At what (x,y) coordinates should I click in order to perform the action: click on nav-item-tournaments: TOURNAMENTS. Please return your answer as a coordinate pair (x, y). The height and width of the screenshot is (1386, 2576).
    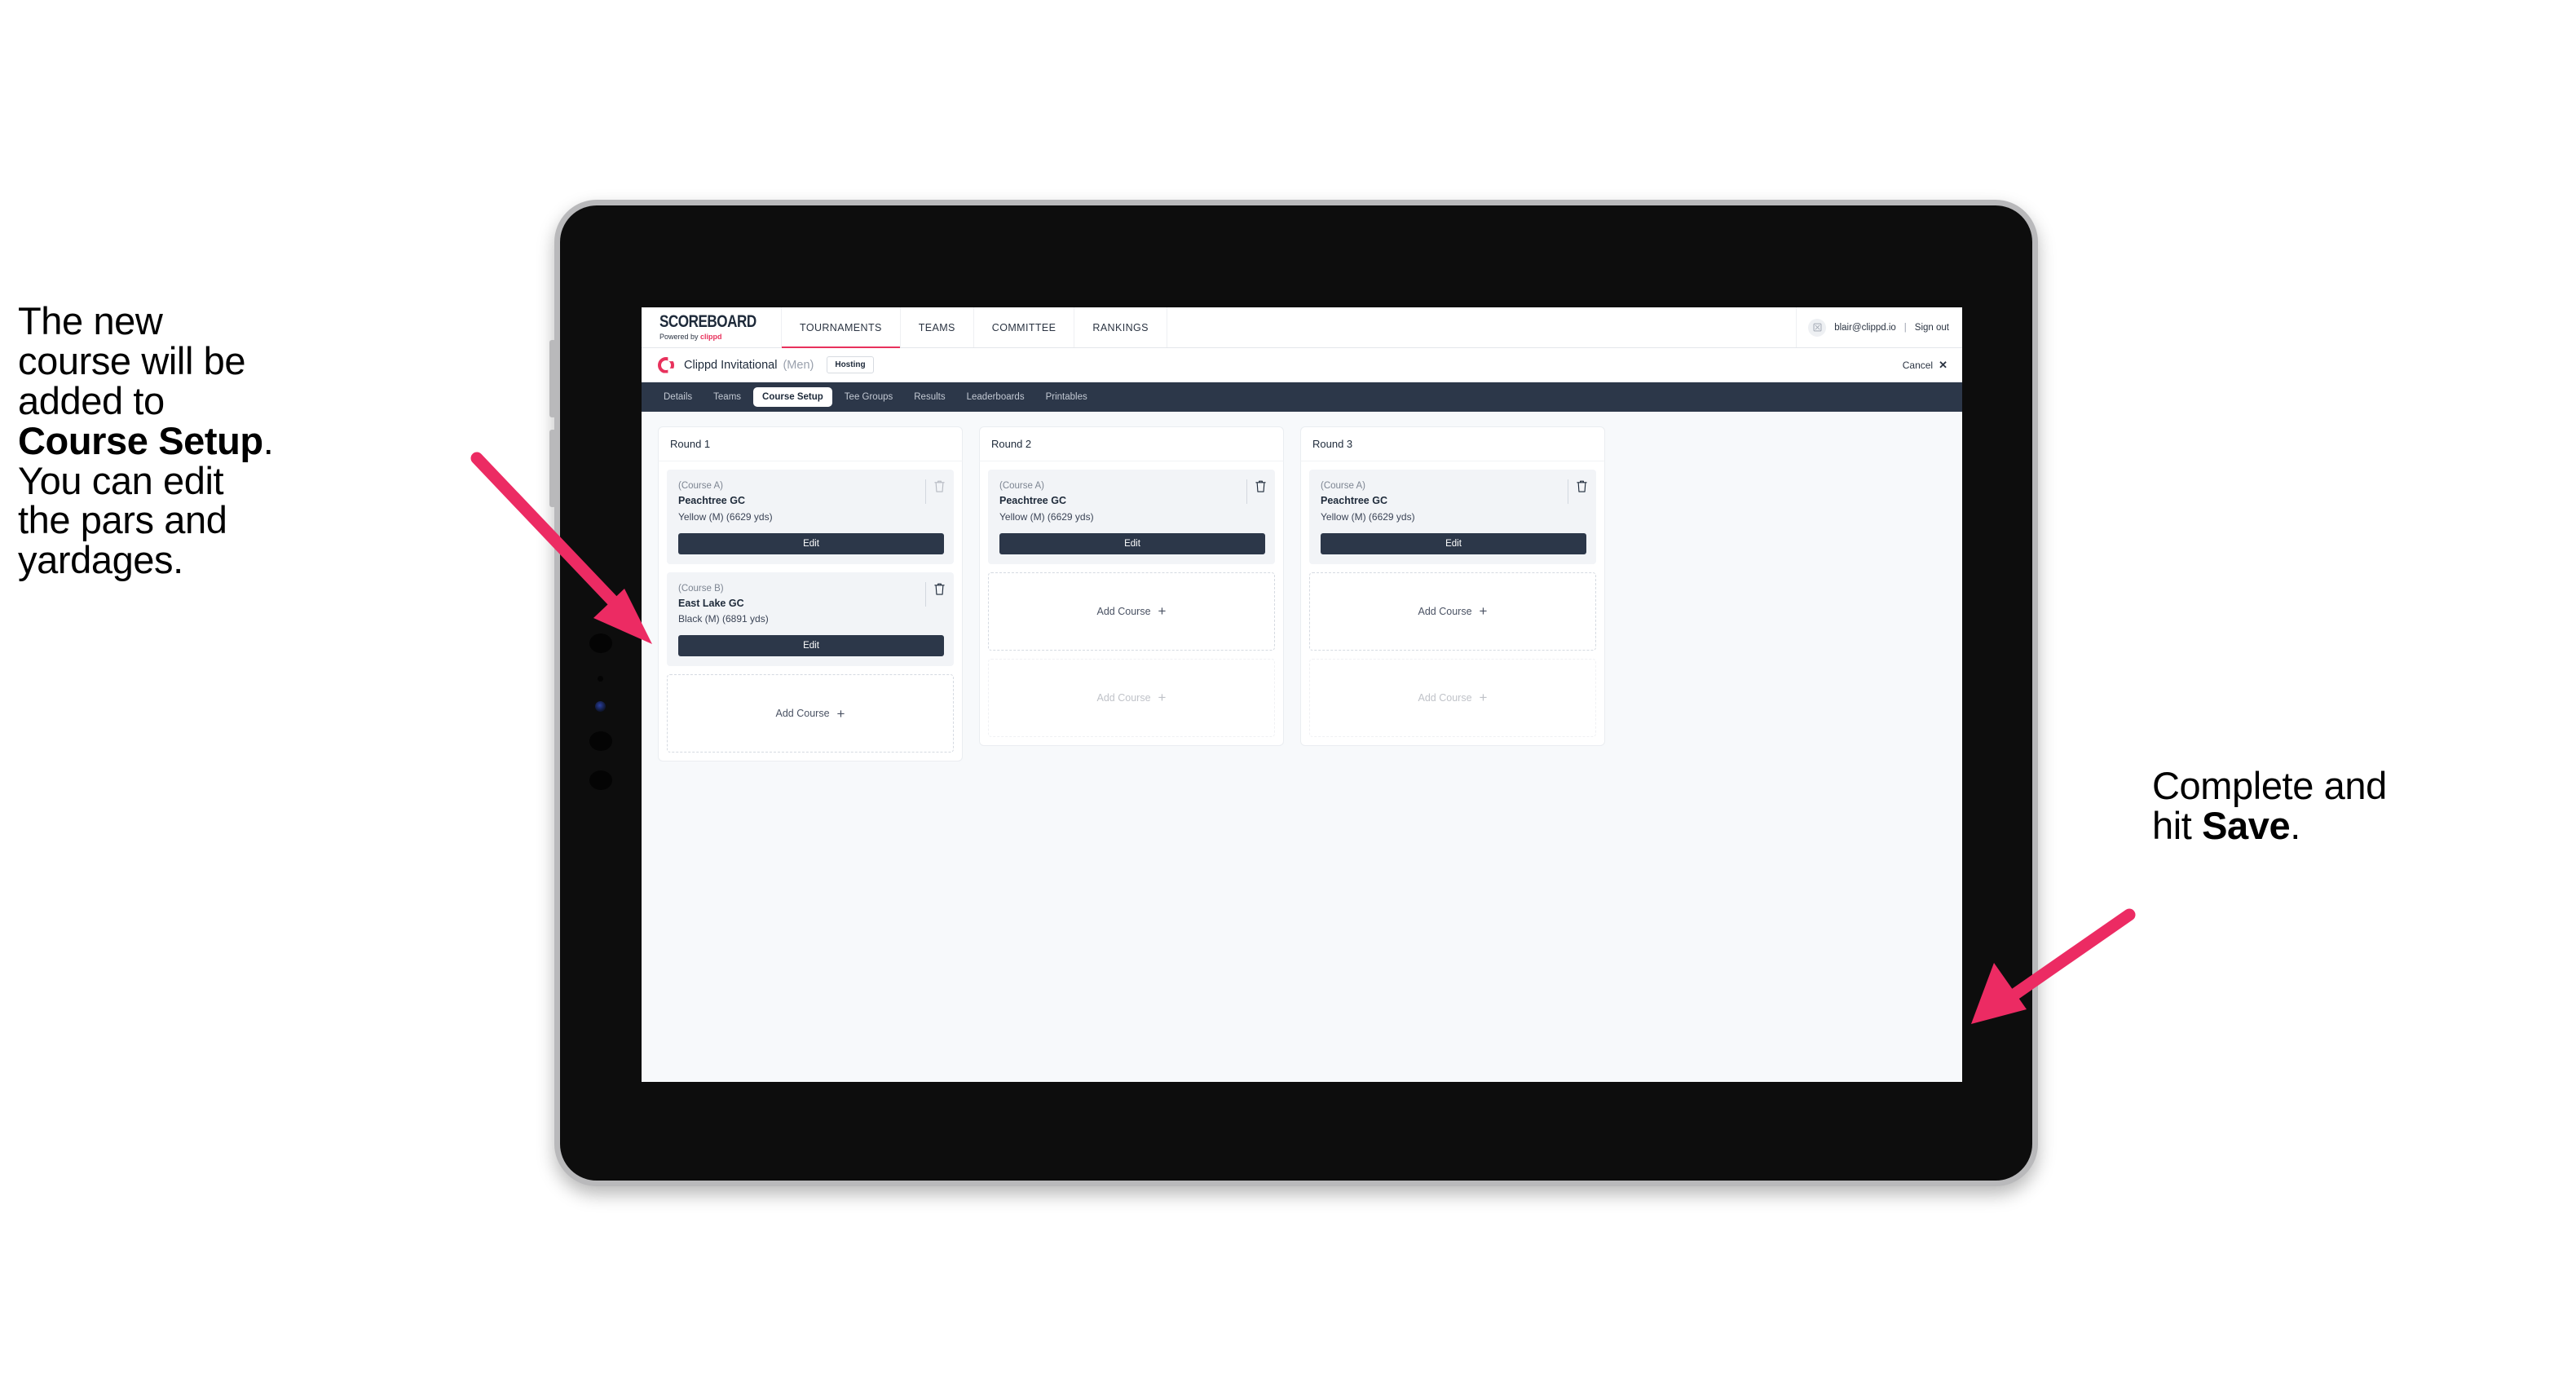
    Looking at the image, I should click on (841, 327).